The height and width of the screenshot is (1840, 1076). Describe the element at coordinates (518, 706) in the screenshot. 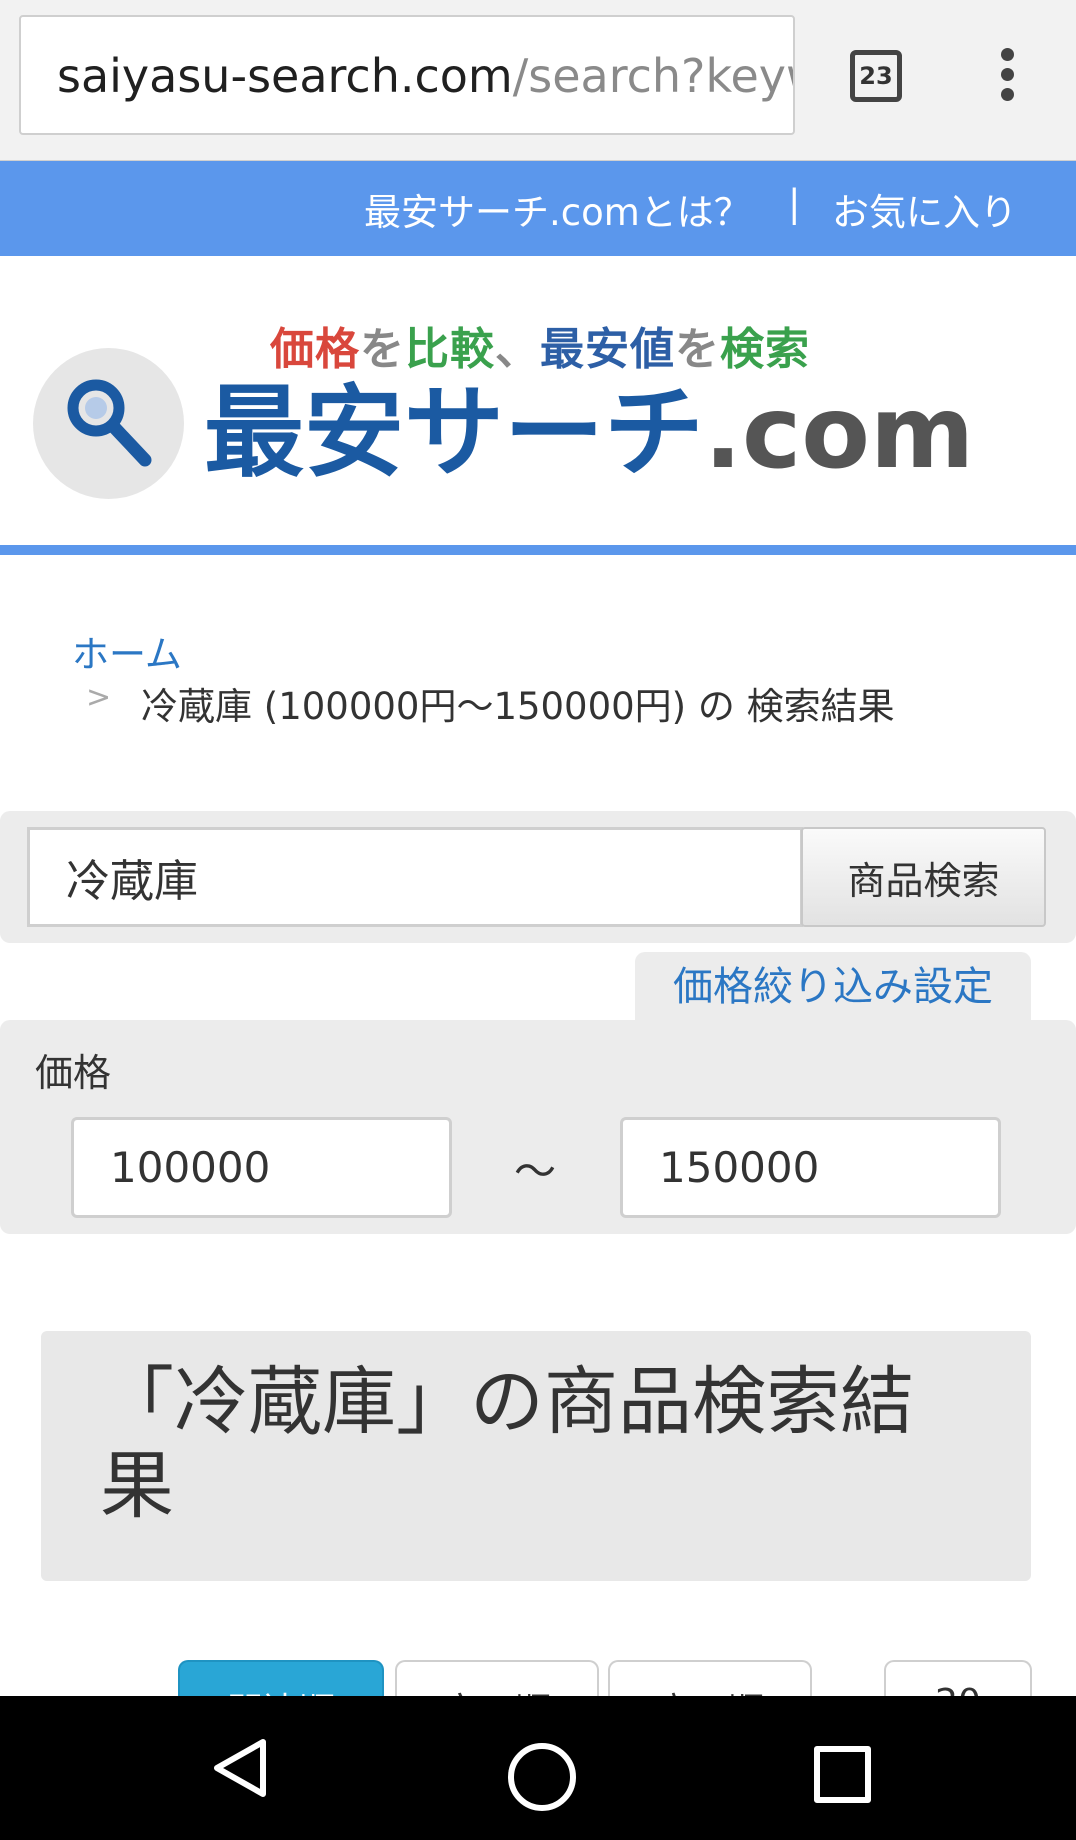

I see `breadcrumb-current: 冷蔵庫 (100000円〜150000円) の 検索結果` at that location.